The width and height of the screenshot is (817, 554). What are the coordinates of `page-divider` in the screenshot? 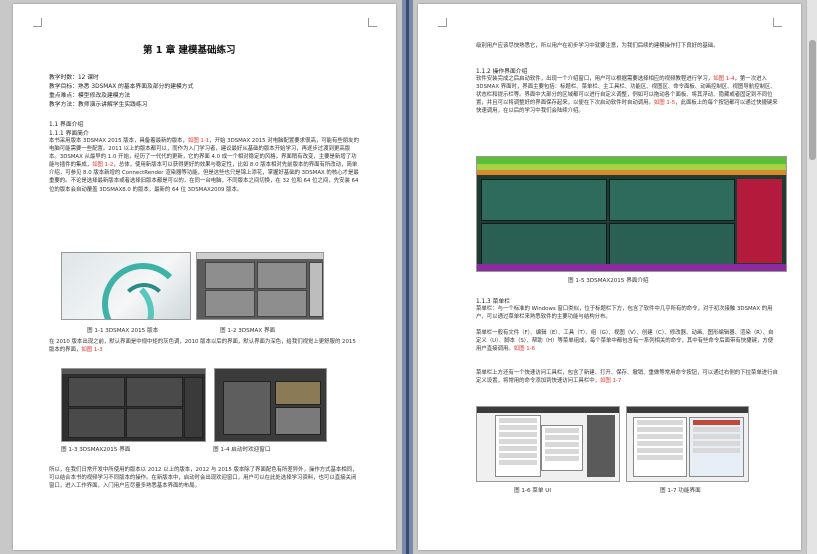 It's located at (407, 277).